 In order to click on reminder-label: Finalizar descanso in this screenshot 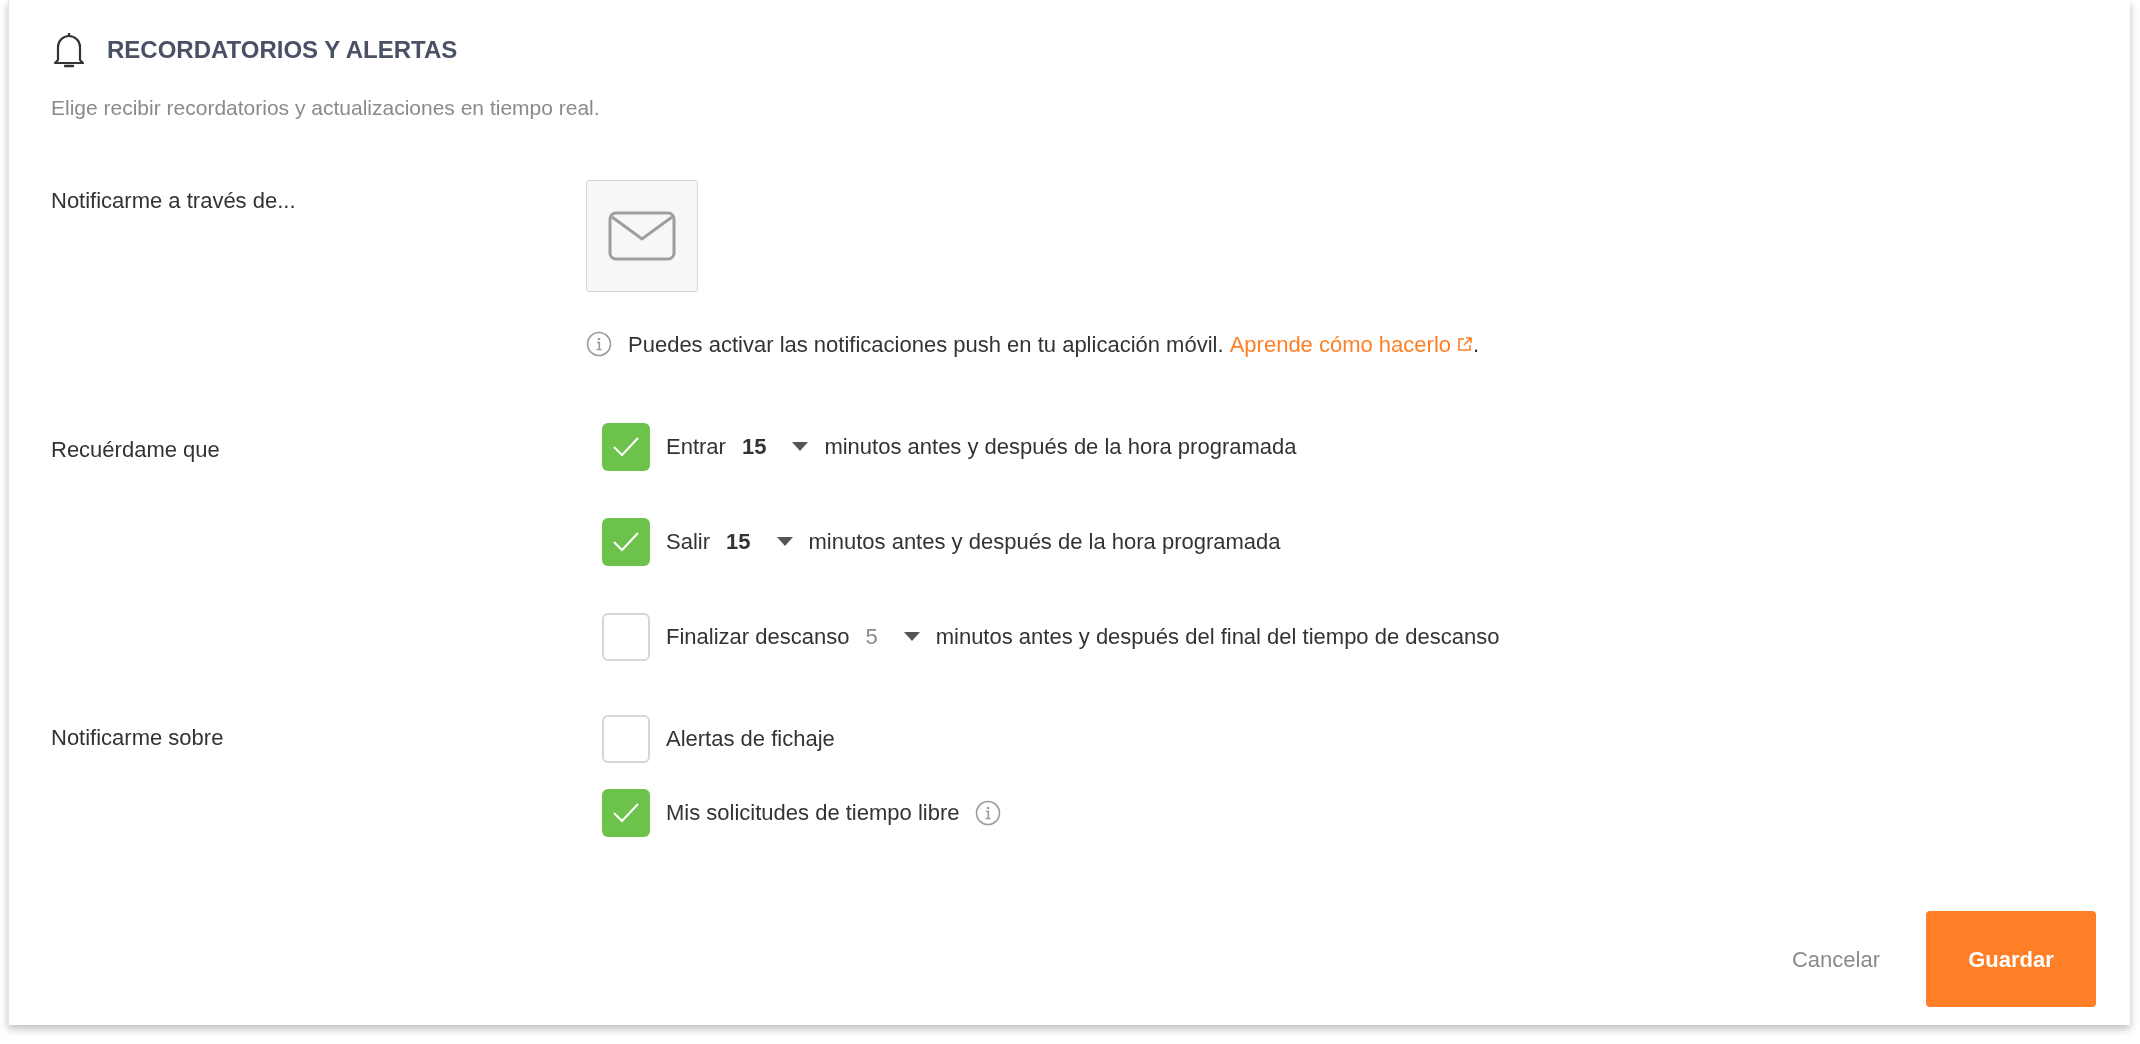, I will do `click(758, 637)`.